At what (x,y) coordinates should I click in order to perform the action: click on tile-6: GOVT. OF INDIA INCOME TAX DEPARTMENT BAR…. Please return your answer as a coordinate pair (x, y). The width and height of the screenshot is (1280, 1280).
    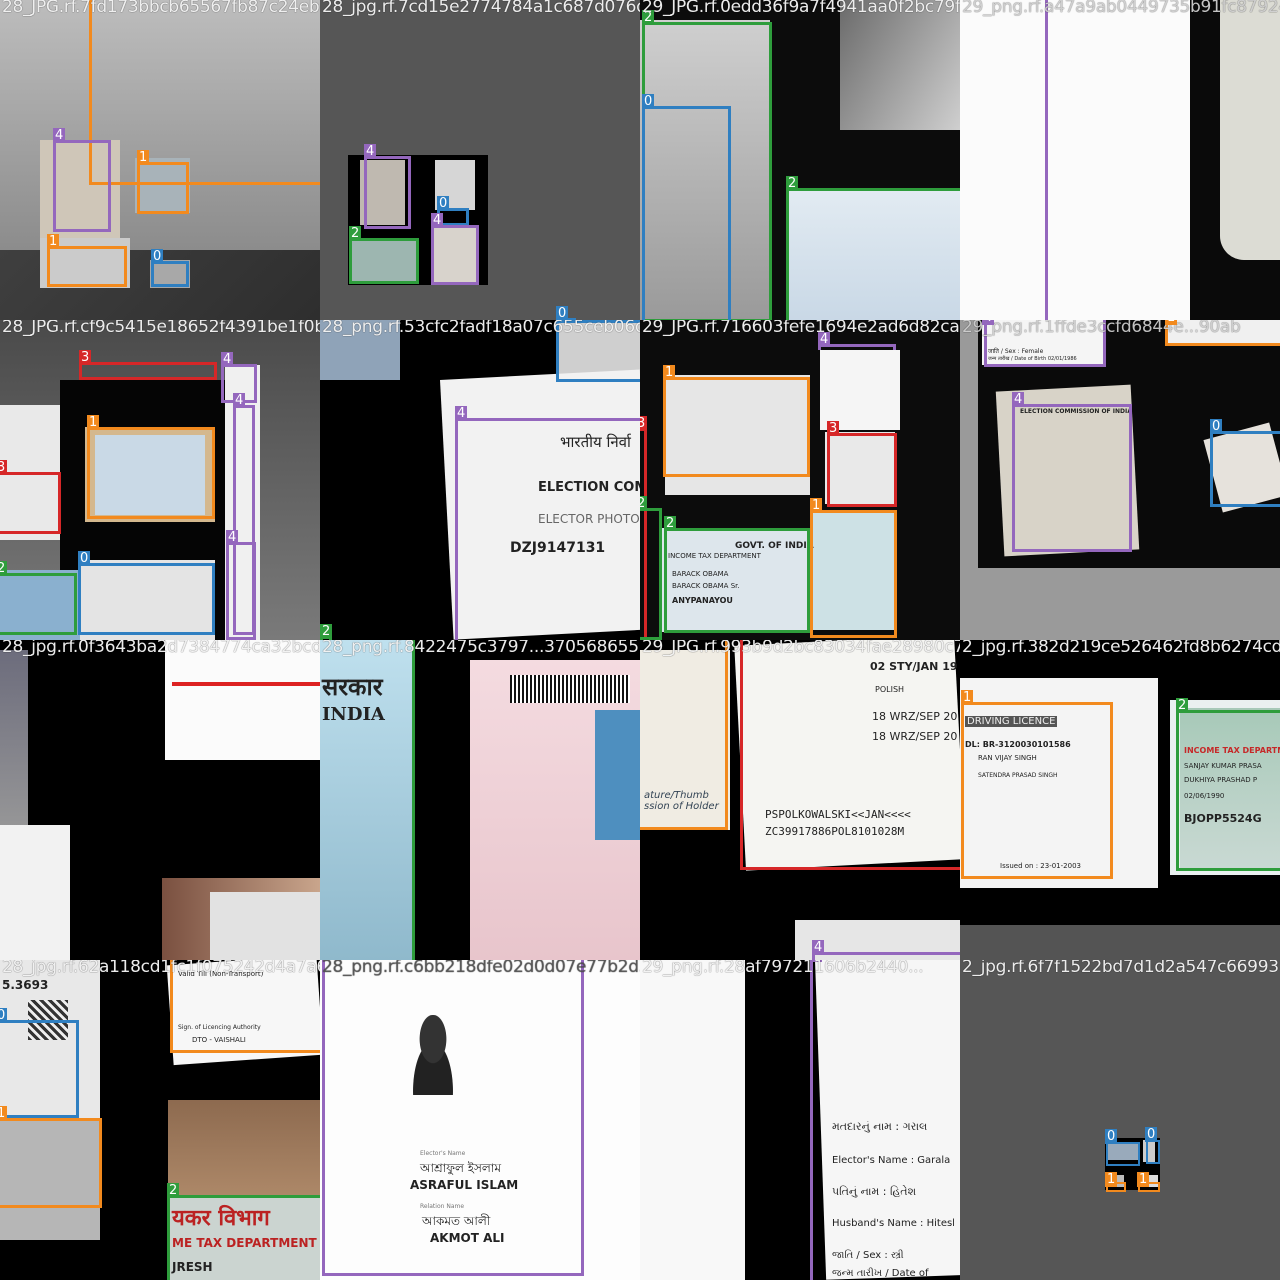
    Looking at the image, I should click on (800, 480).